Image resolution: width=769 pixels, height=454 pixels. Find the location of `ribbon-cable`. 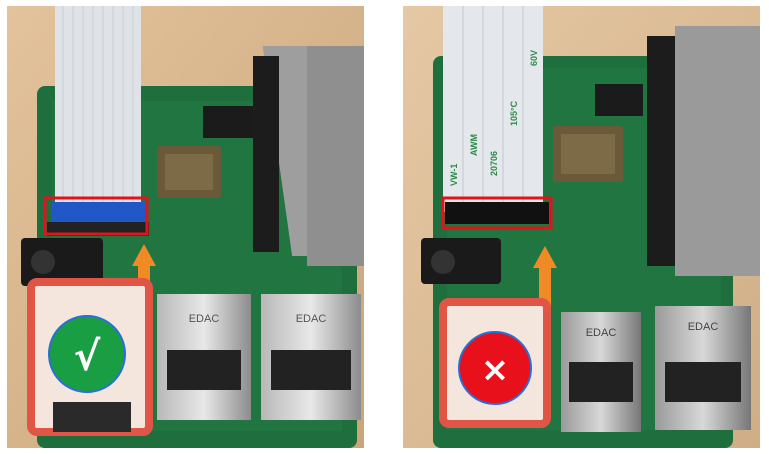

ribbon-cable is located at coordinates (98, 106).